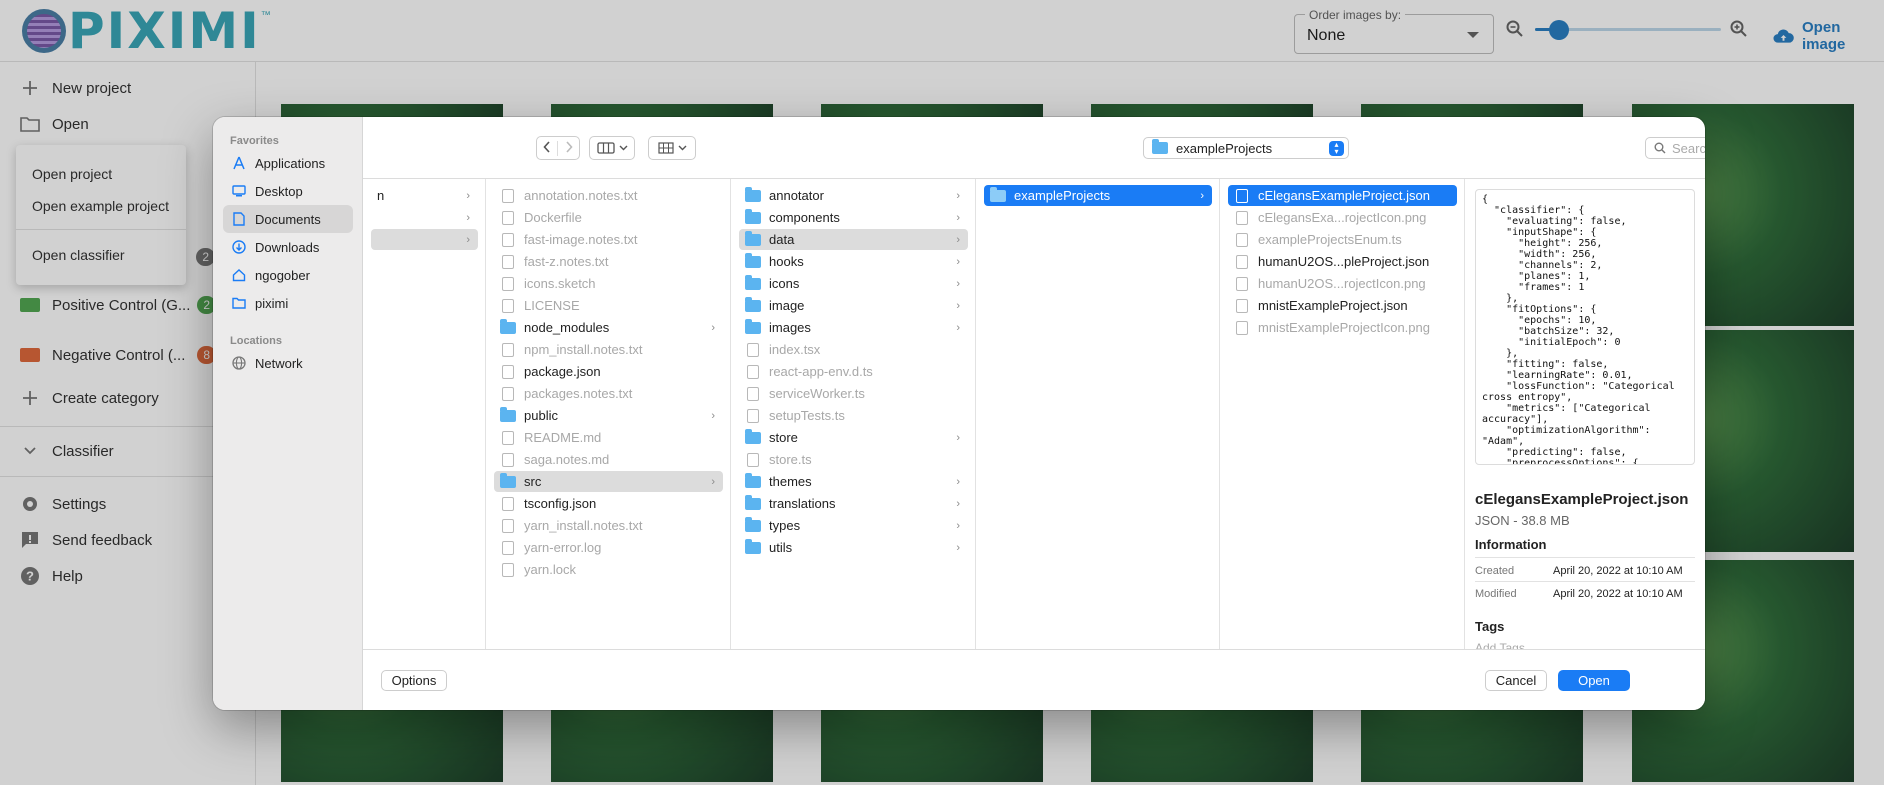  What do you see at coordinates (550, 569) in the screenshot?
I see `row-label: yarn.lock` at bounding box center [550, 569].